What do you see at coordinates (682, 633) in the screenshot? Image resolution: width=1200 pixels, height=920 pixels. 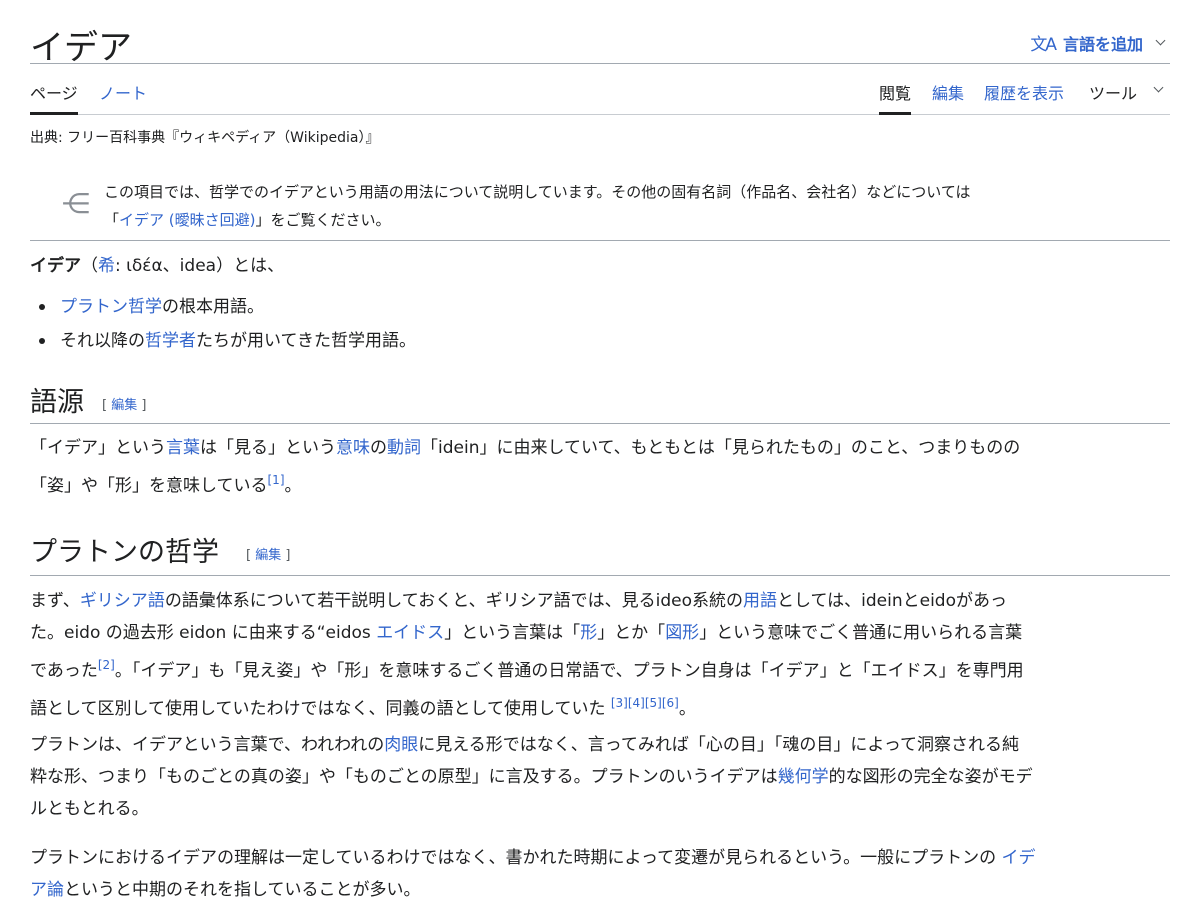 I see `figure-link: 図形` at bounding box center [682, 633].